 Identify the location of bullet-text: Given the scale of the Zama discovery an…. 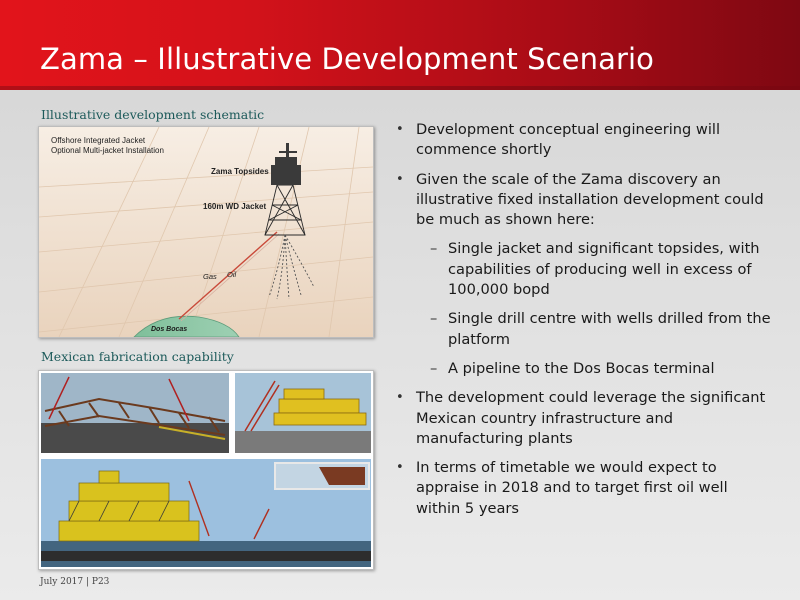
(590, 199).